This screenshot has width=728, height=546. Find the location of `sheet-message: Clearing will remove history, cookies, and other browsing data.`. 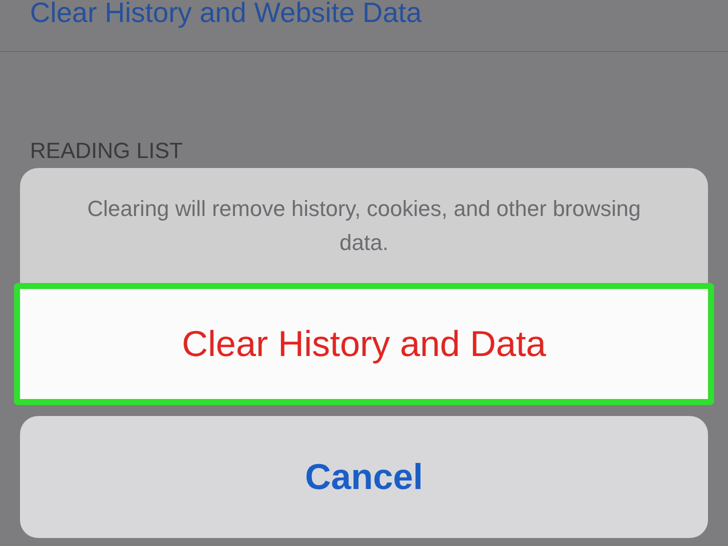

sheet-message: Clearing will remove history, cookies, and other browsing data. is located at coordinates (364, 225).